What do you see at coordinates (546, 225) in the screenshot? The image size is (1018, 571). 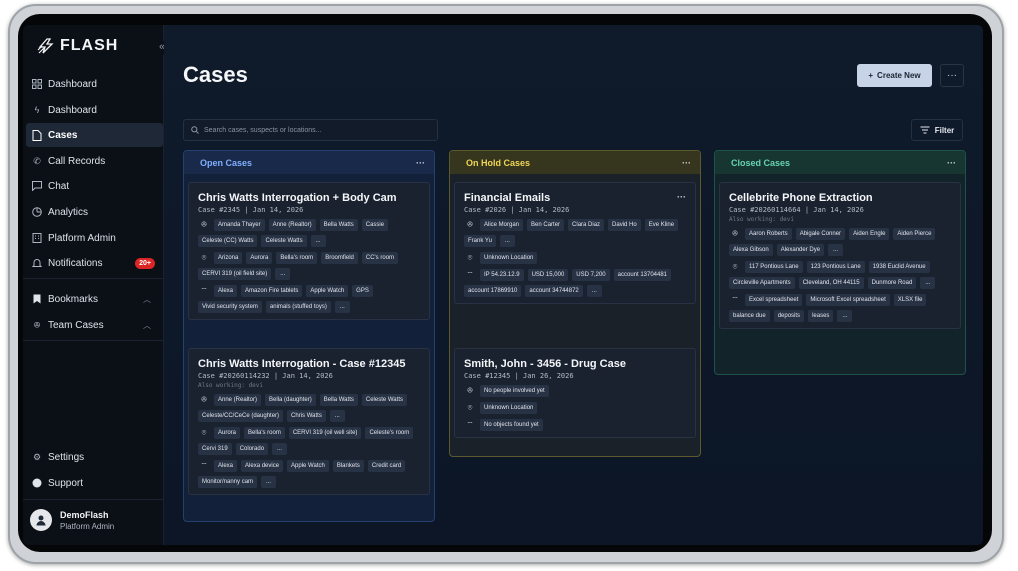 I see `tag: Ben Carter` at bounding box center [546, 225].